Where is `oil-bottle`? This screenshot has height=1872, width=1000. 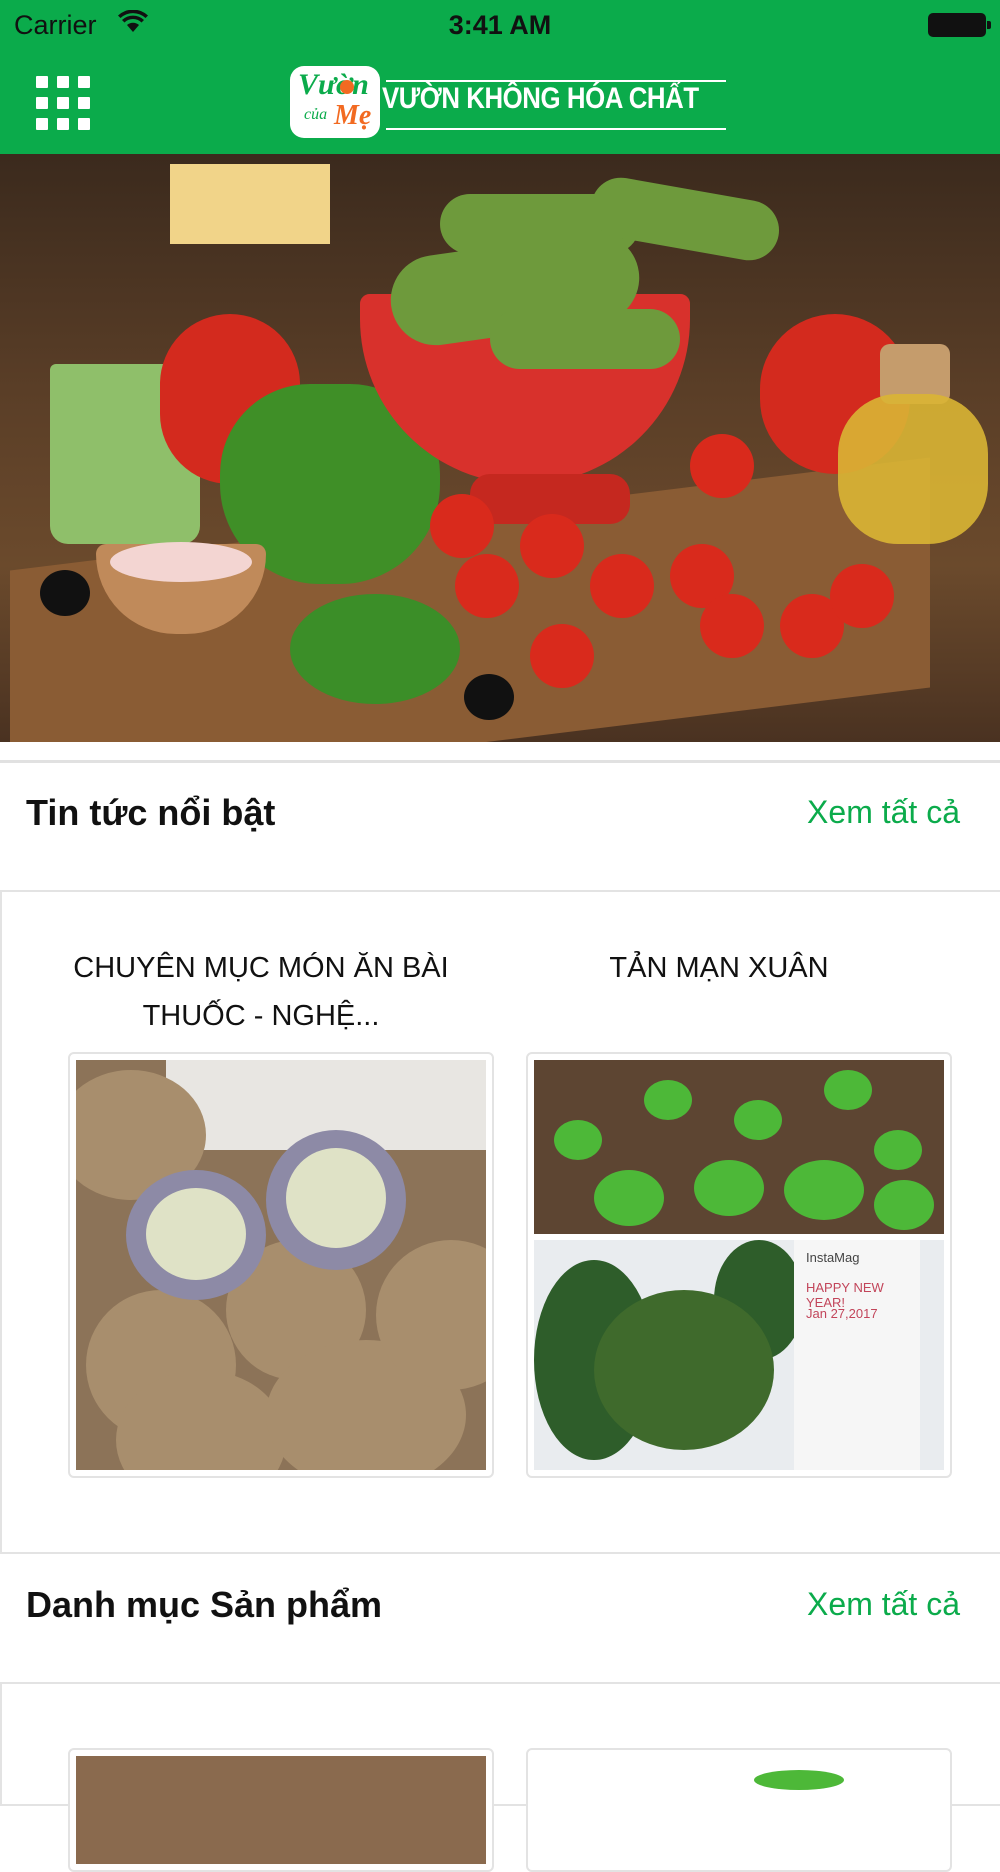 oil-bottle is located at coordinates (913, 469).